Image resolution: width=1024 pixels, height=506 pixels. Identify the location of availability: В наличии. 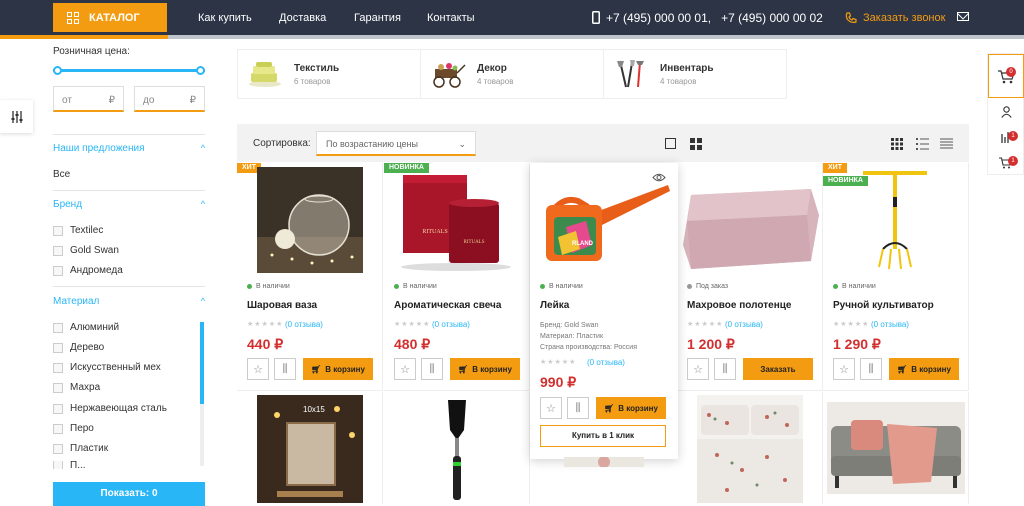
(415, 286).